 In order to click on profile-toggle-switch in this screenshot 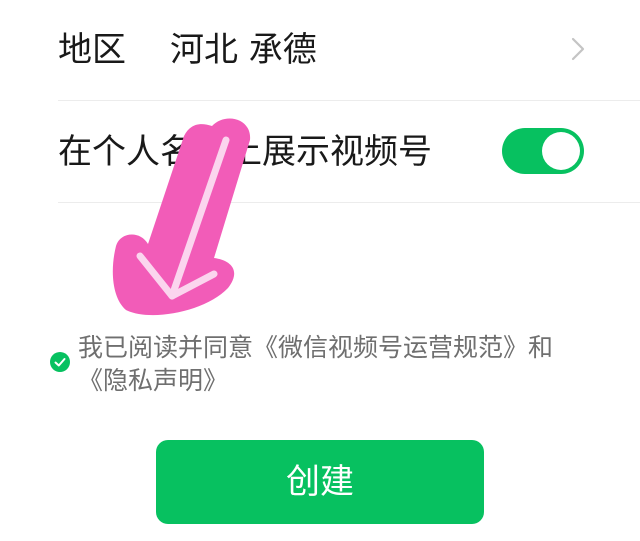, I will do `click(543, 151)`.